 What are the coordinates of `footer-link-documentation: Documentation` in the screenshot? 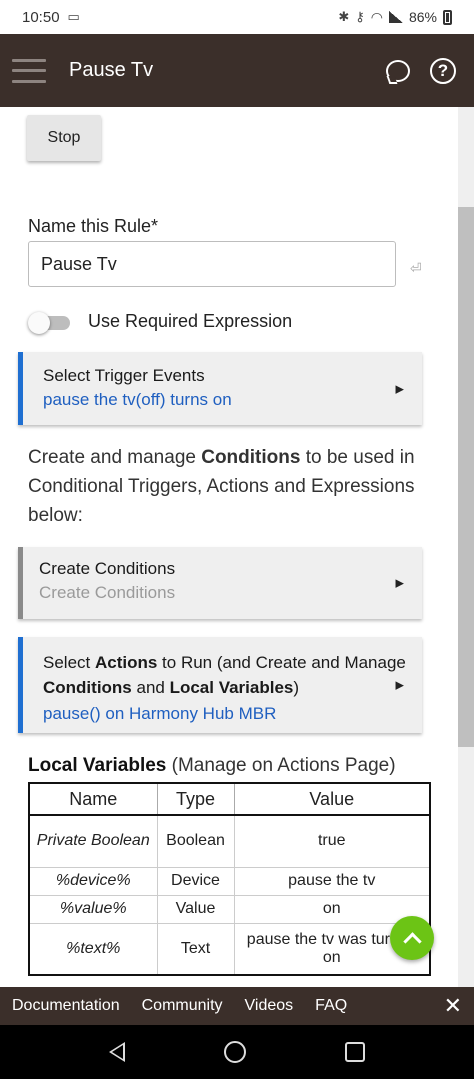 It's located at (66, 1006).